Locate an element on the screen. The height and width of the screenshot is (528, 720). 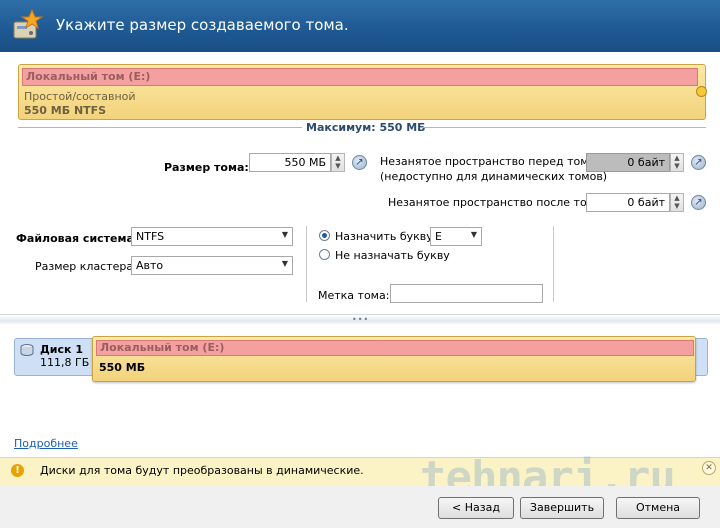
wizard-header: Укажите размер создаваемого тома. is located at coordinates (360, 26).